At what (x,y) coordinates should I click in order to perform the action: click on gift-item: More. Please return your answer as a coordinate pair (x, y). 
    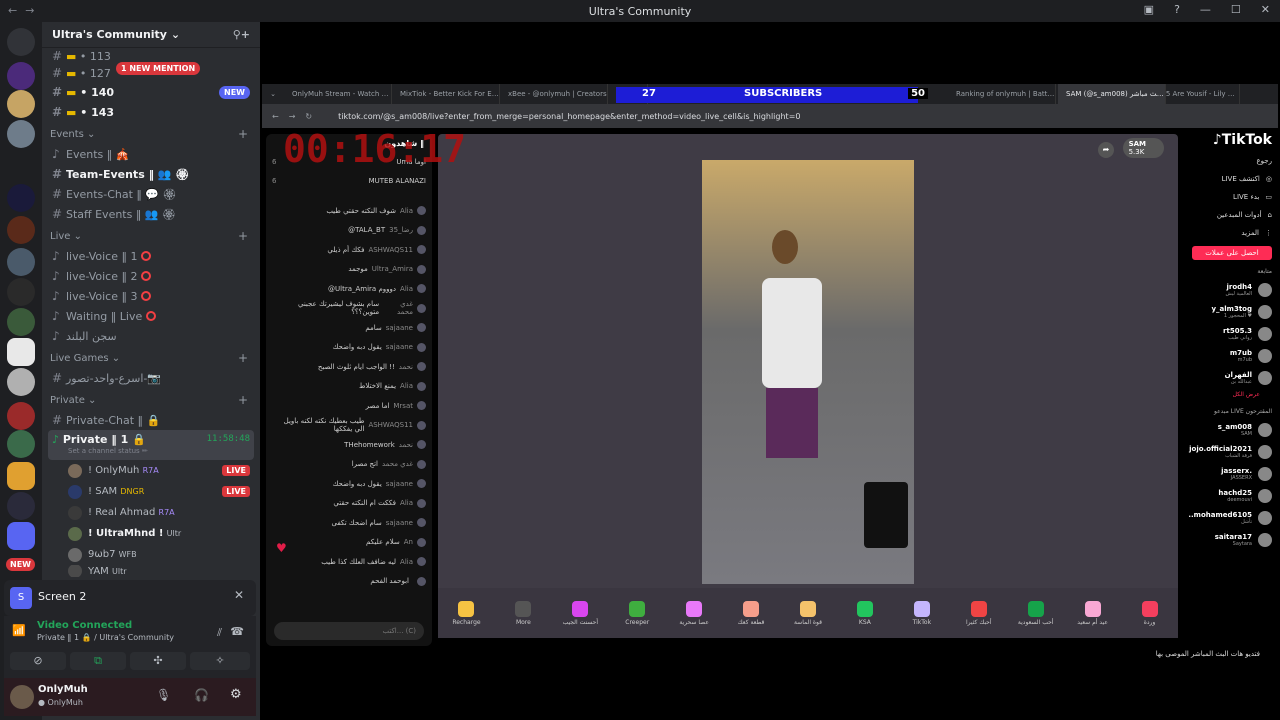
    Looking at the image, I should click on (523, 613).